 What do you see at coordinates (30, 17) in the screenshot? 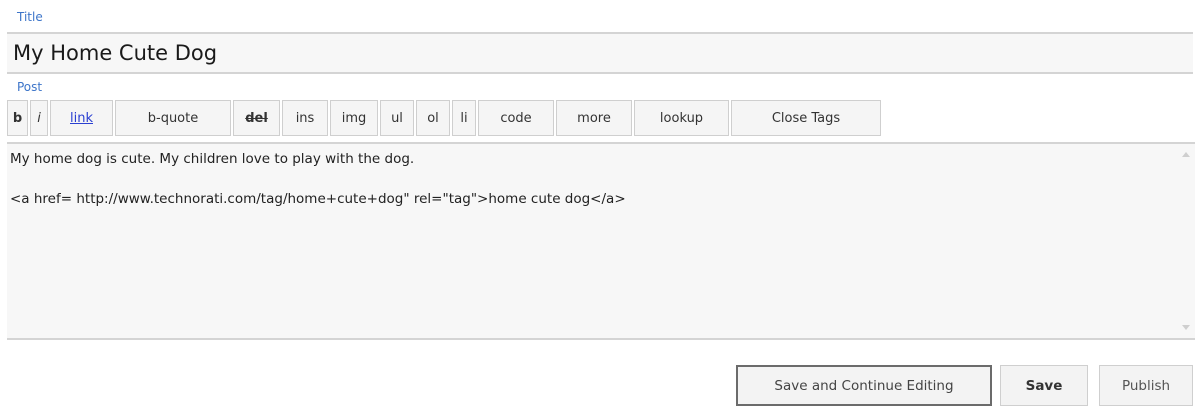
I see `title-label: Title` at bounding box center [30, 17].